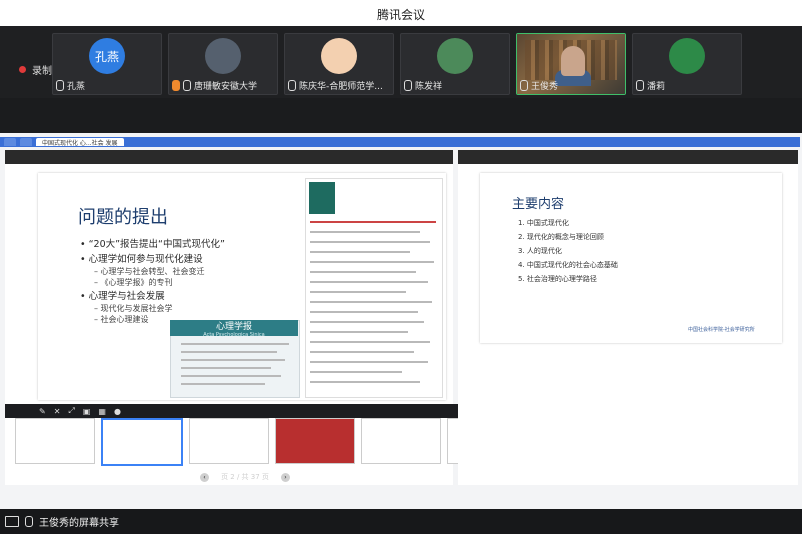 This screenshot has width=802, height=534. Describe the element at coordinates (557, 279) in the screenshot. I see `agenda-item: 5. 社会治理的心理学路径` at that location.